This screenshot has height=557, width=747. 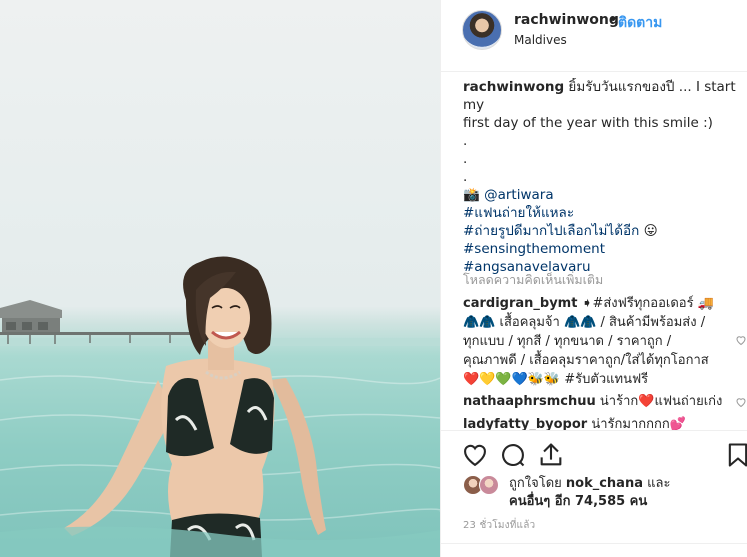 I want to click on comment-text: ทุกแบบ / ทุกสี / ทุกขนาด / ราคาถูก /, so click(x=567, y=341).